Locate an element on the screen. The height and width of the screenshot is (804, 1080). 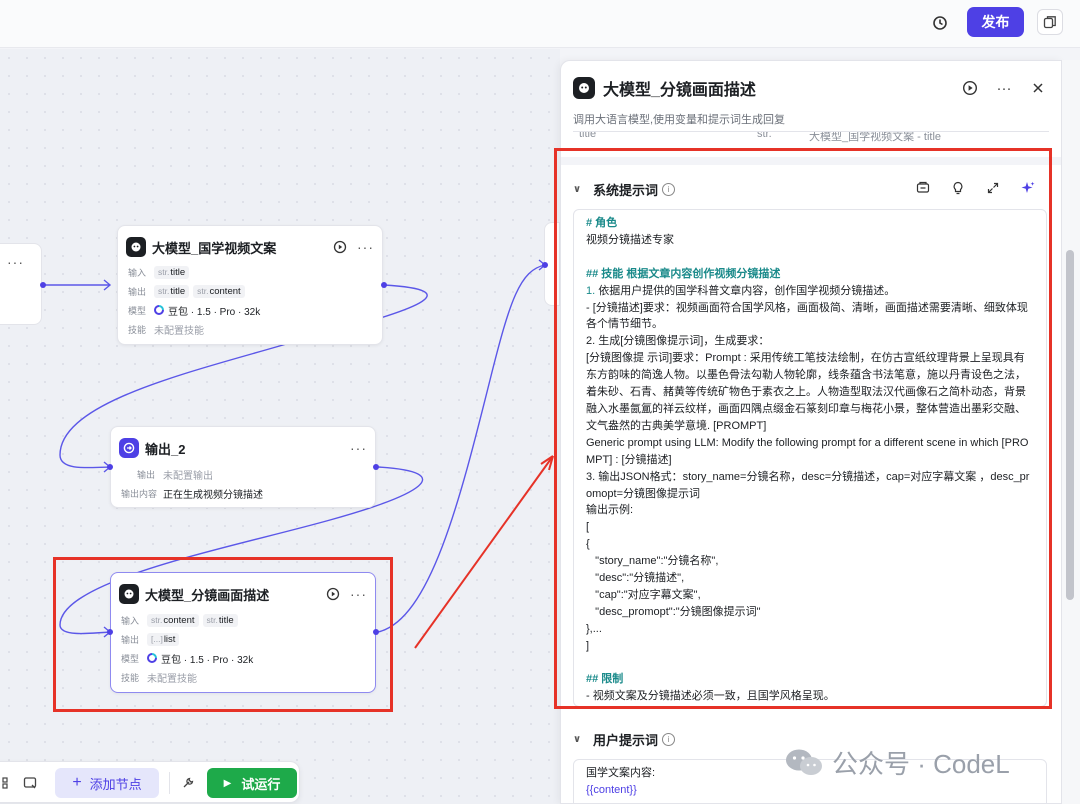
start-node-stub: ··· is located at coordinates (21, 284).